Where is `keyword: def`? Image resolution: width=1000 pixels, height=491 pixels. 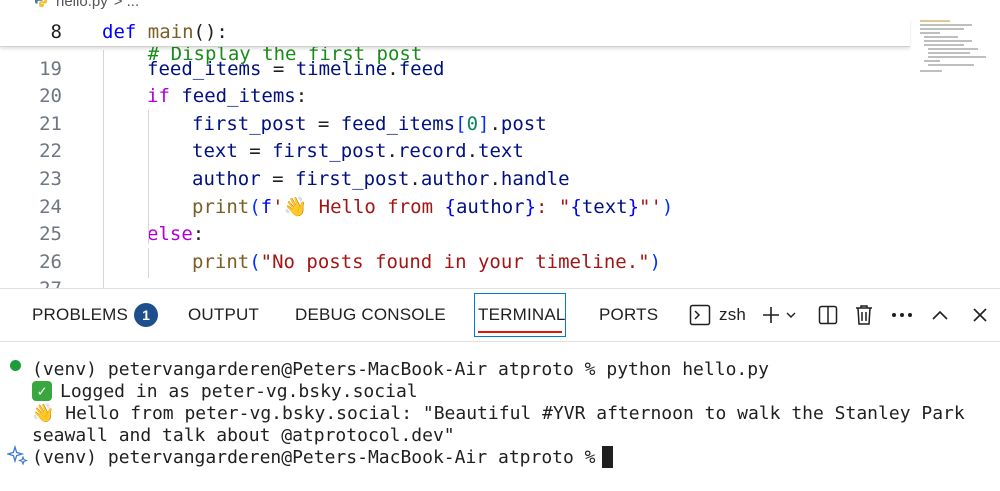 keyword: def is located at coordinates (119, 32).